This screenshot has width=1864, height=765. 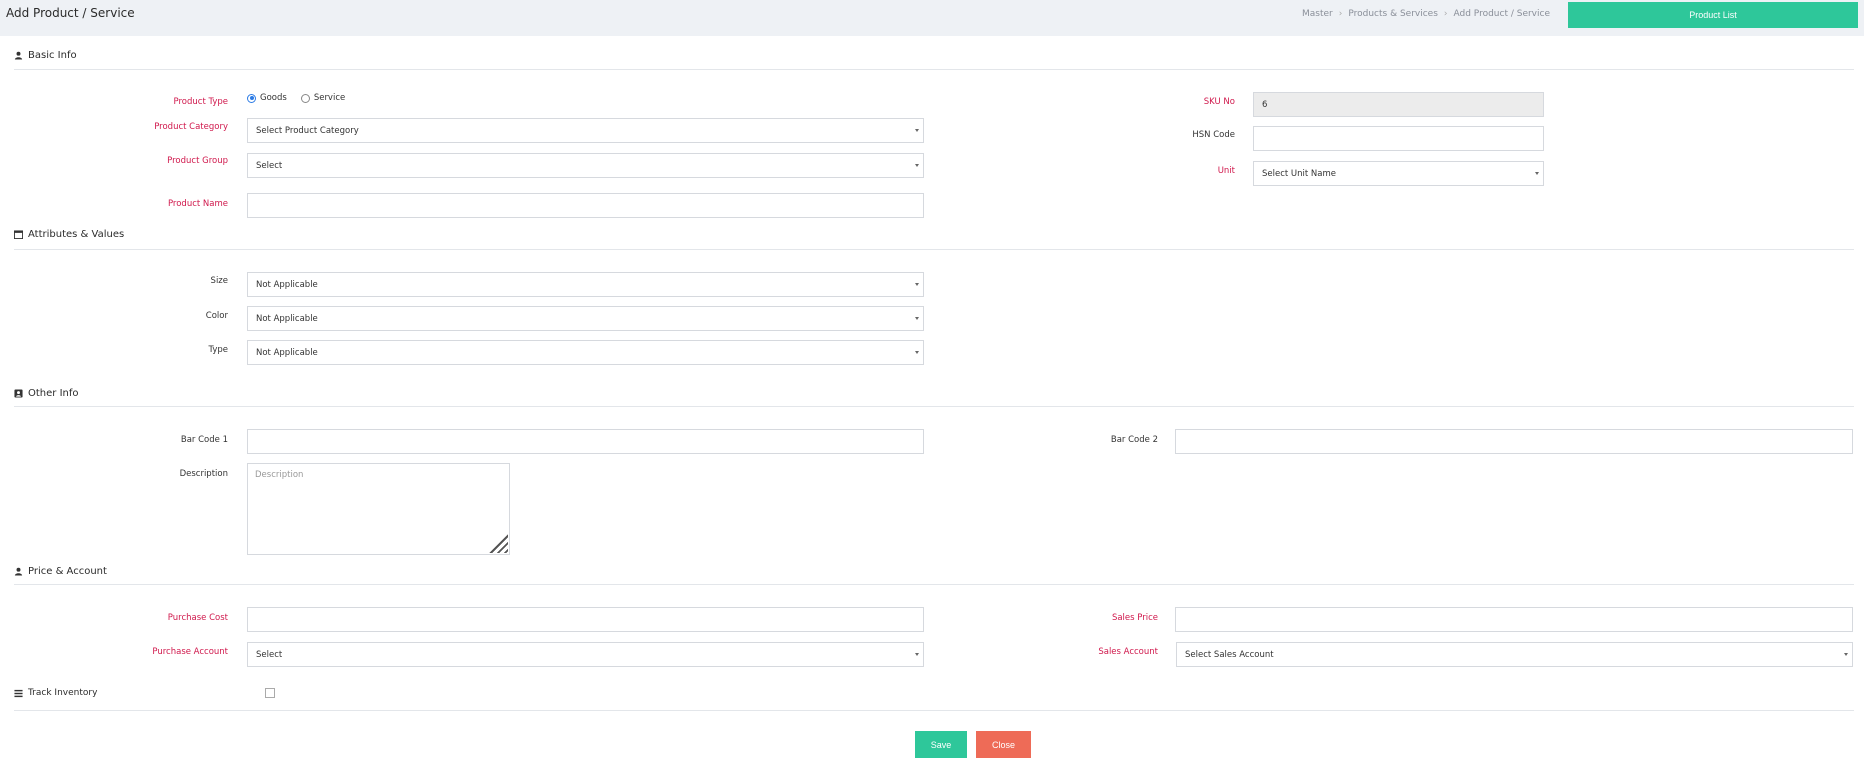 I want to click on color-value: Not Applicable, so click(x=287, y=318).